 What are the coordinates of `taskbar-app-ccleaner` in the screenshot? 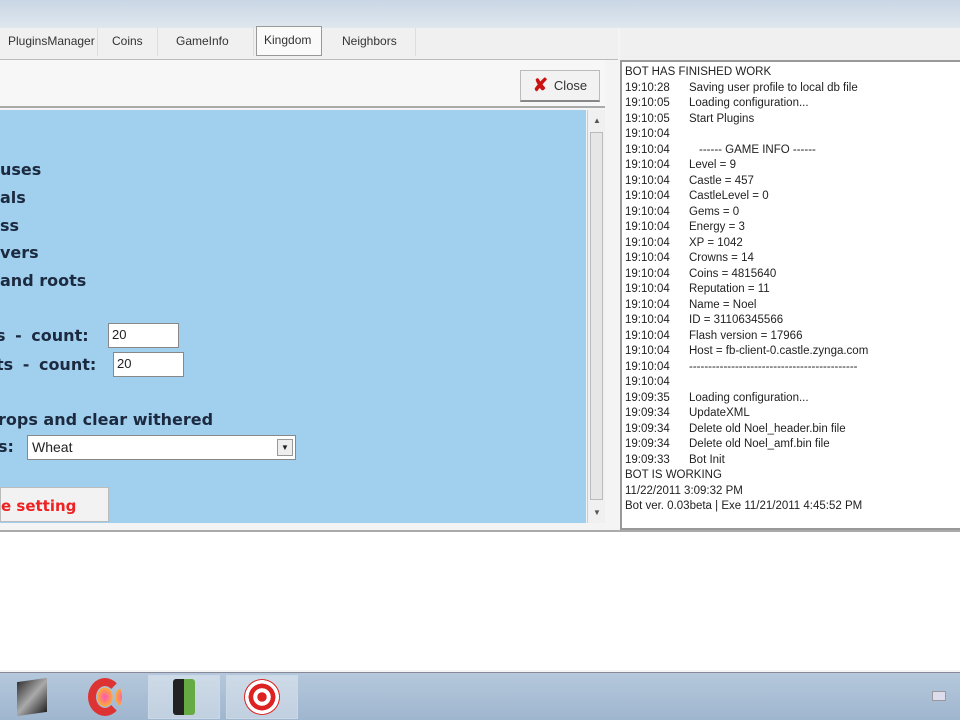 It's located at (105, 697).